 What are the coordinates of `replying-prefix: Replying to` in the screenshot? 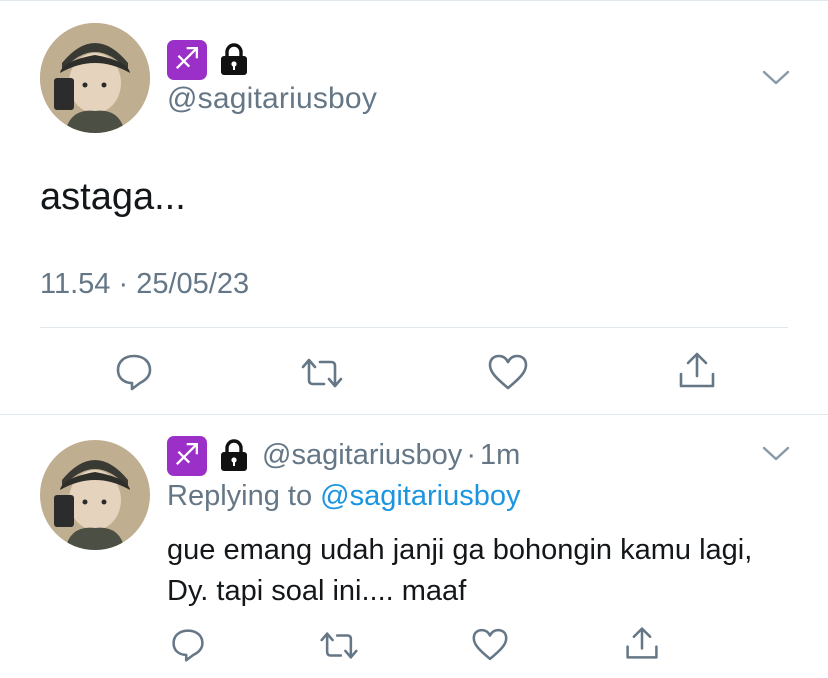 It's located at (240, 496).